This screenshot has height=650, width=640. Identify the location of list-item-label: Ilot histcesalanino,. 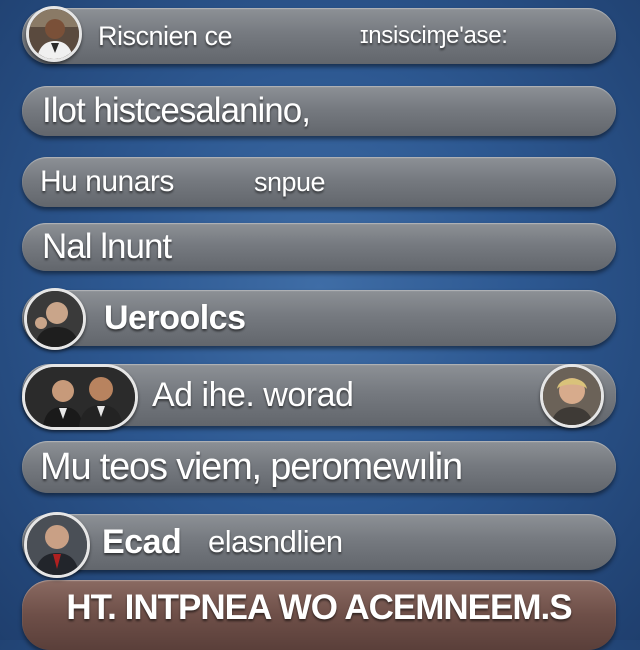
(176, 110).